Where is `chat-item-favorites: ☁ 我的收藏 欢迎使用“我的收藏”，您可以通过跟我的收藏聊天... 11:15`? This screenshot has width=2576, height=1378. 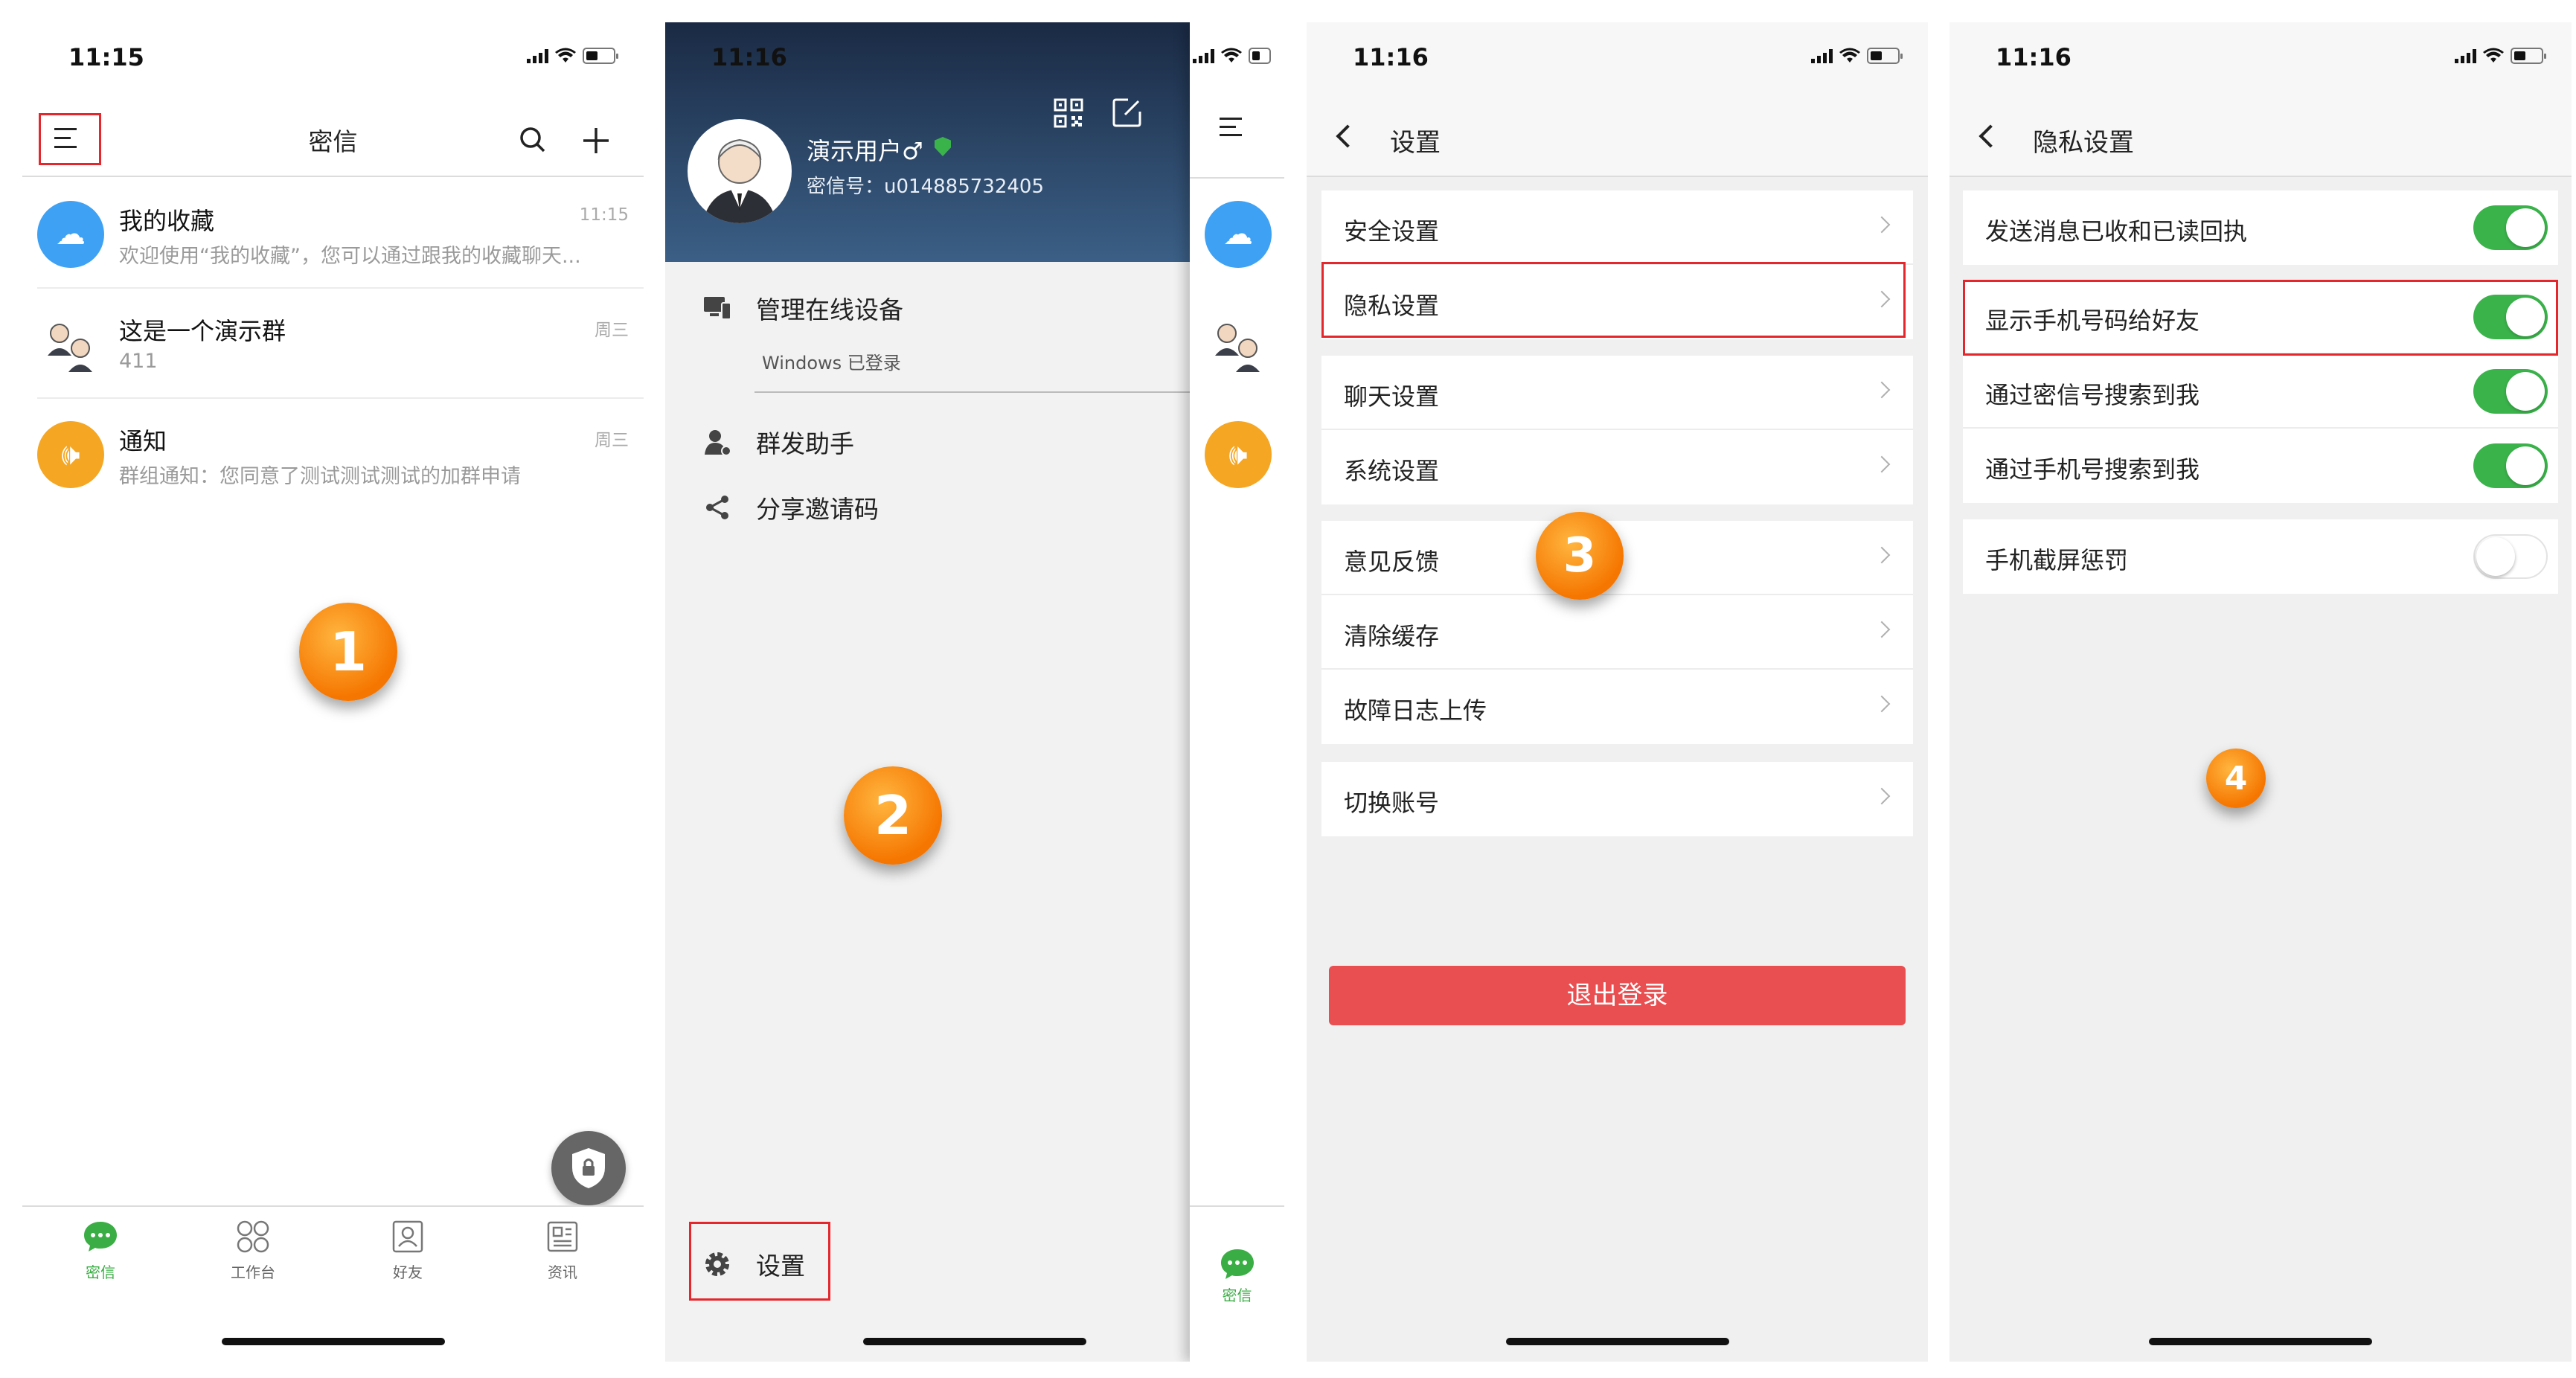
chat-item-favorites: ☁ 我的收藏 欢迎使用“我的收藏”，您可以通过跟我的收藏聊天... 11:15 is located at coordinates (333, 234).